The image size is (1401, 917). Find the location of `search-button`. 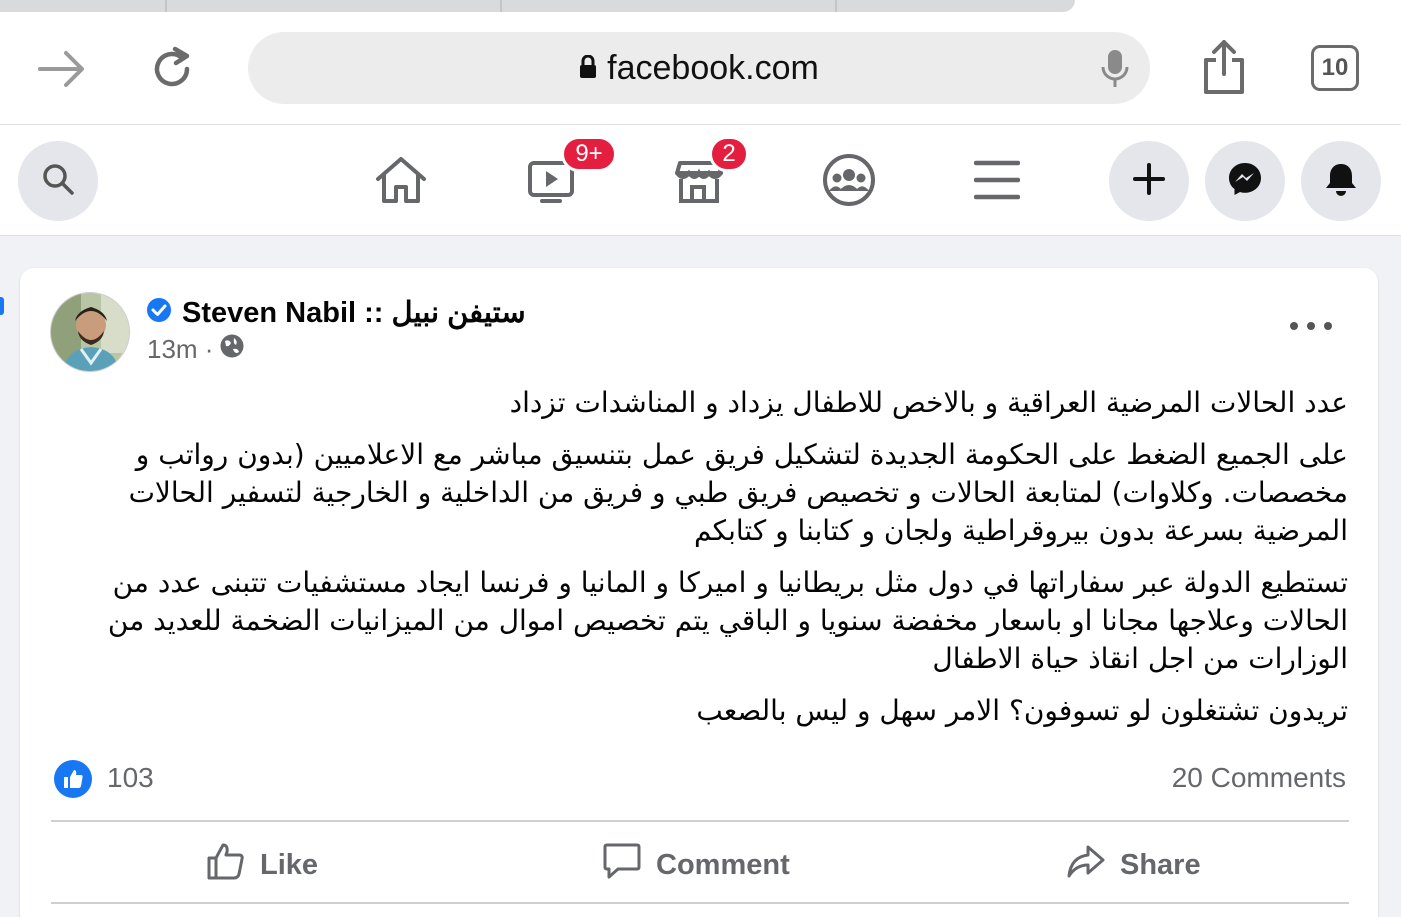

search-button is located at coordinates (58, 181).